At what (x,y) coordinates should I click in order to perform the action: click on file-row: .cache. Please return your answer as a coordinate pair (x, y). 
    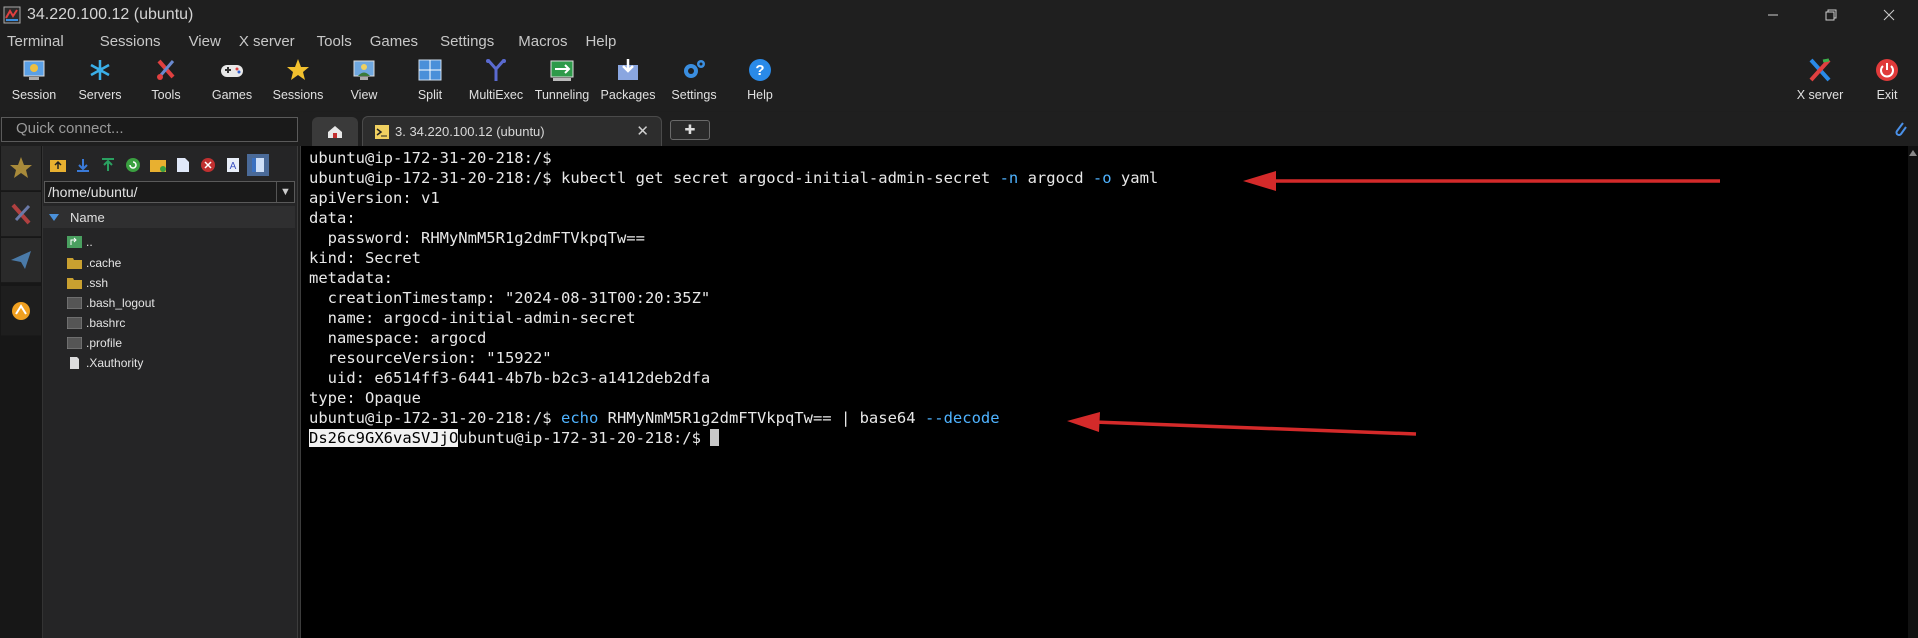
    Looking at the image, I should click on (94, 263).